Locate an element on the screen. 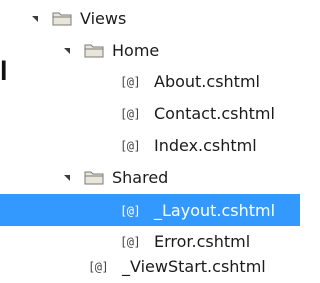  tree-node-label: Index.cshtml is located at coordinates (205, 145).